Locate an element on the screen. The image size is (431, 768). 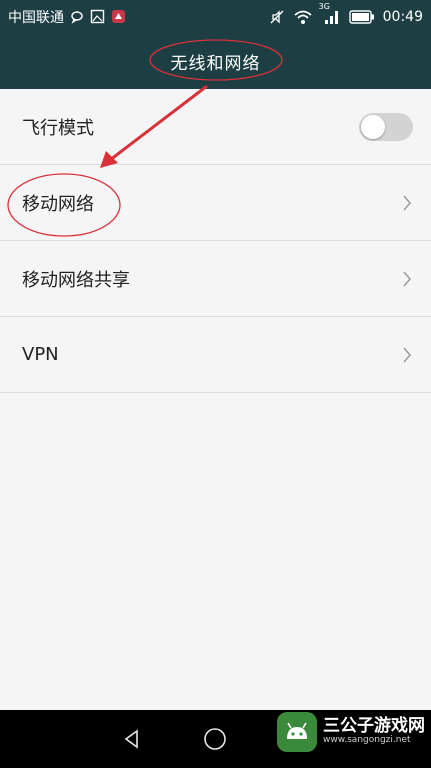
setting-tethering: 移动网络共享 is located at coordinates (215, 279).